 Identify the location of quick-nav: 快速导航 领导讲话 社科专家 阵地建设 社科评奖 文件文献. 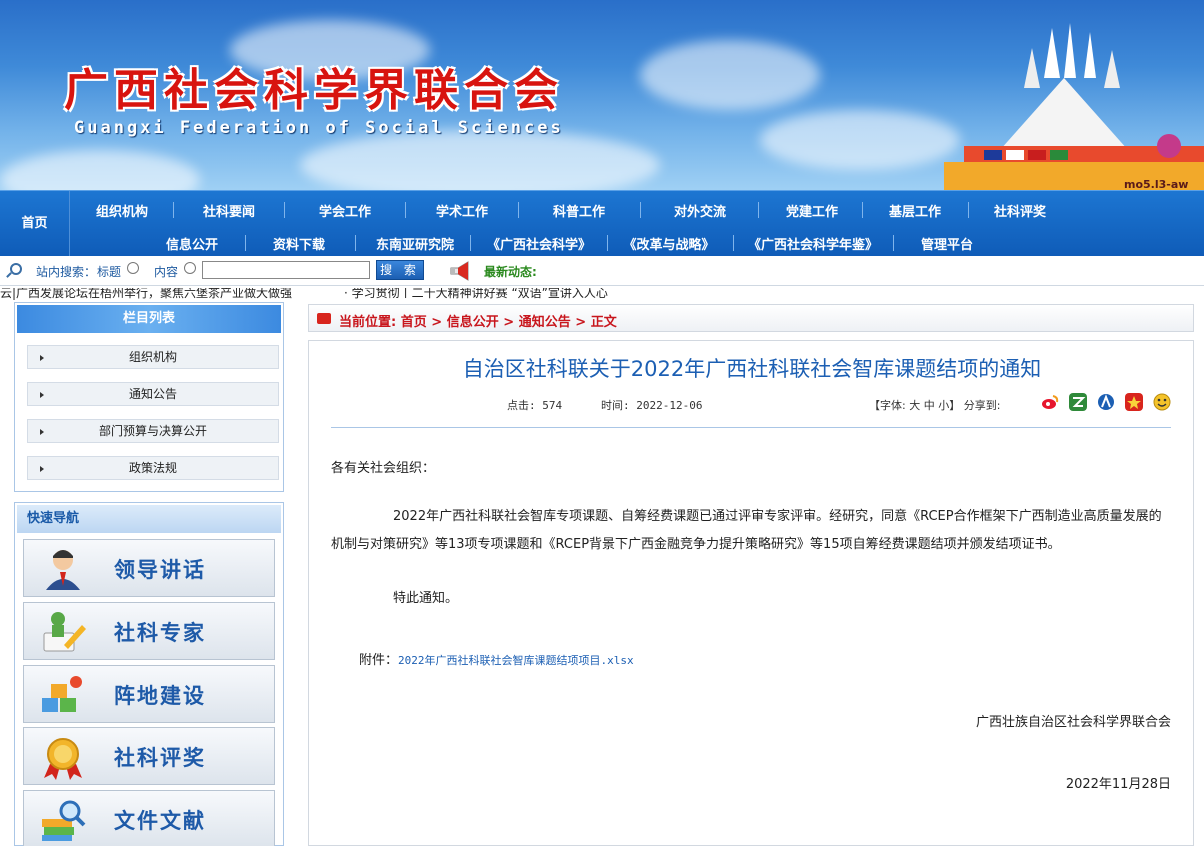
(149, 674).